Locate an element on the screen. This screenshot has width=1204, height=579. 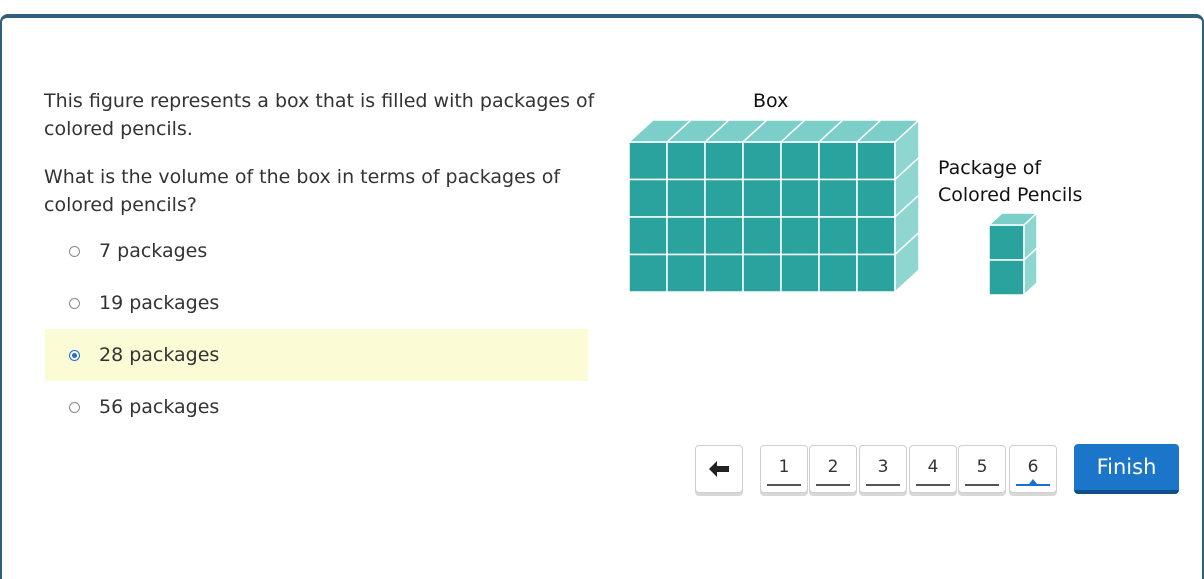
page-number: 4 is located at coordinates (933, 467).